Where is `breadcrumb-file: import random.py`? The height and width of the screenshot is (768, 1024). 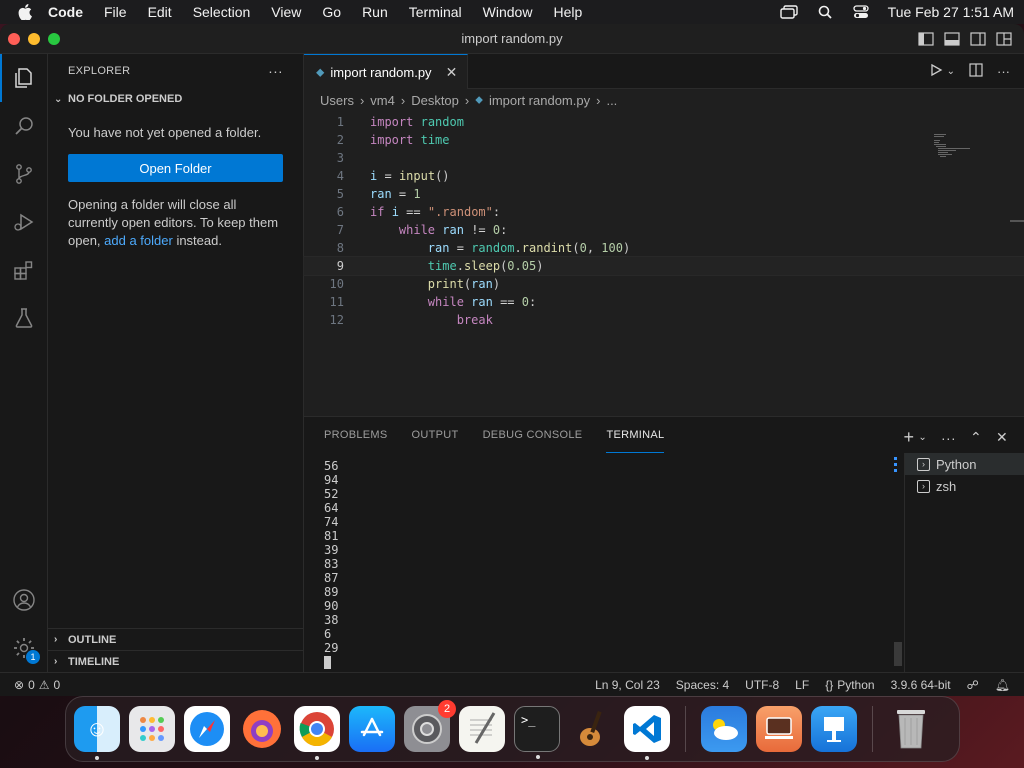
breadcrumb-file: import random.py is located at coordinates (539, 100).